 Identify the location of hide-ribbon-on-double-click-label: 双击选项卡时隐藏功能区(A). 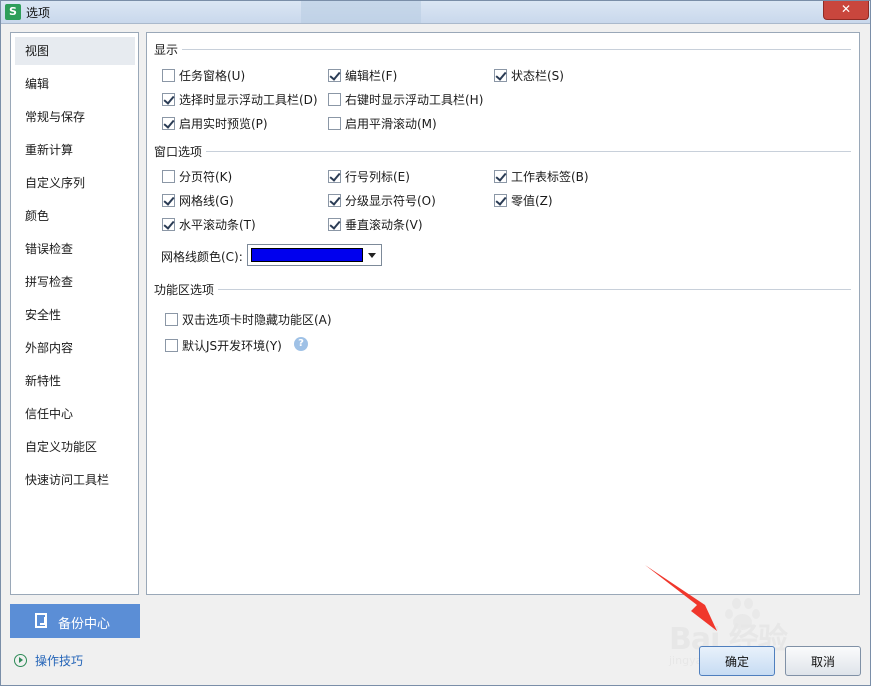
(257, 320).